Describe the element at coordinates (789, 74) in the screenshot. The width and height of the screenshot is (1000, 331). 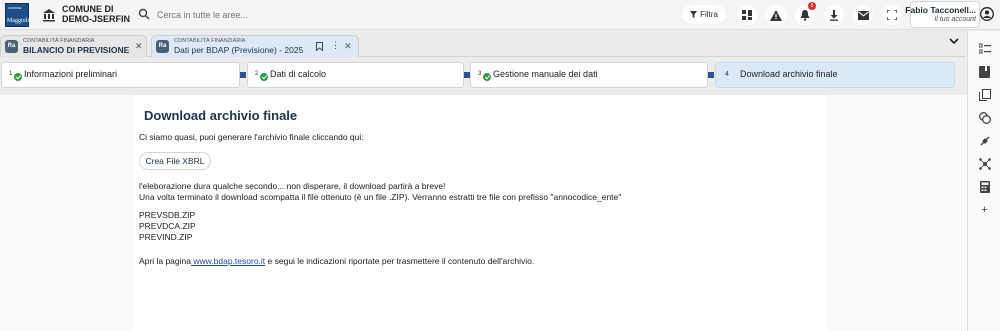
I see `step-label: Download archivio finale` at that location.